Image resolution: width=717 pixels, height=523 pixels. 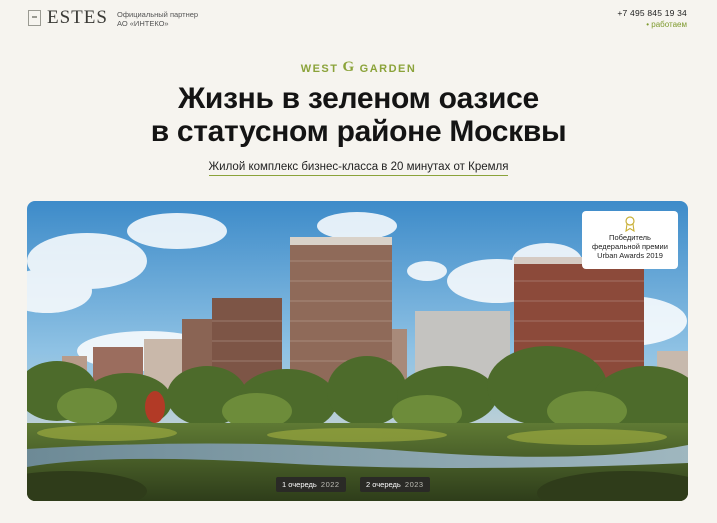 What do you see at coordinates (77, 17) in the screenshot?
I see `logo-text: ESTES` at bounding box center [77, 17].